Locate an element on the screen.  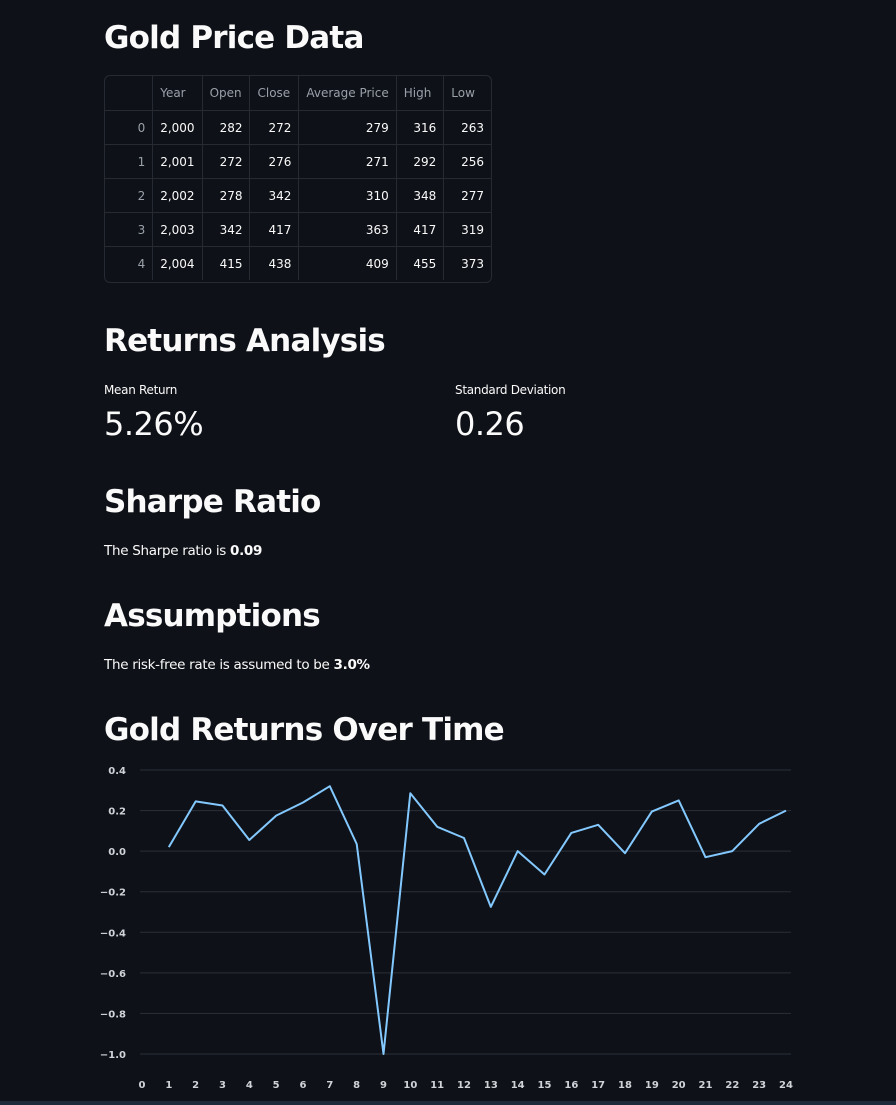
x-tick-label: 19 is located at coordinates (652, 1085).